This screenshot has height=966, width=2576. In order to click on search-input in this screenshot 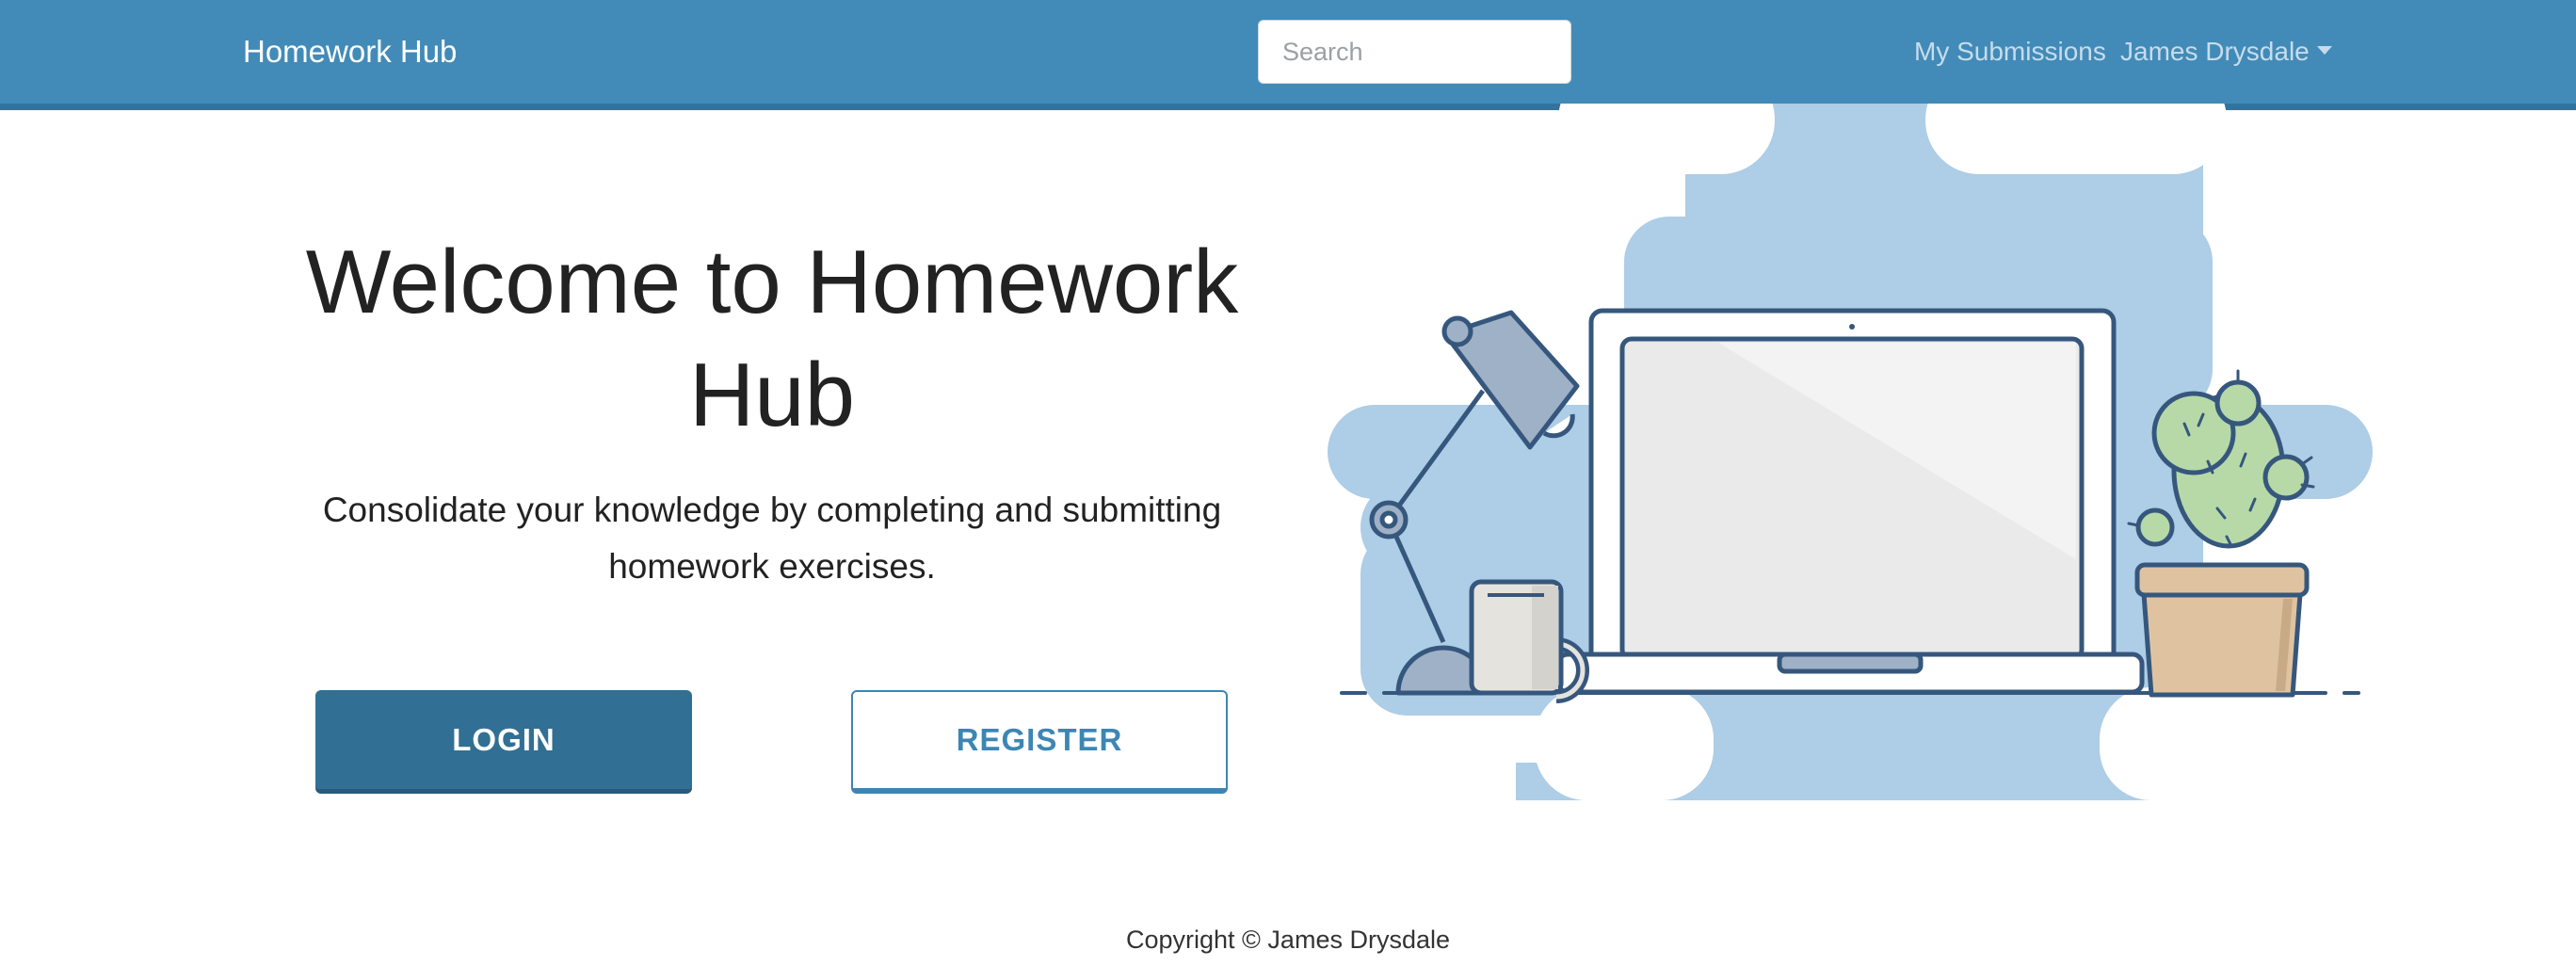, I will do `click(1414, 52)`.